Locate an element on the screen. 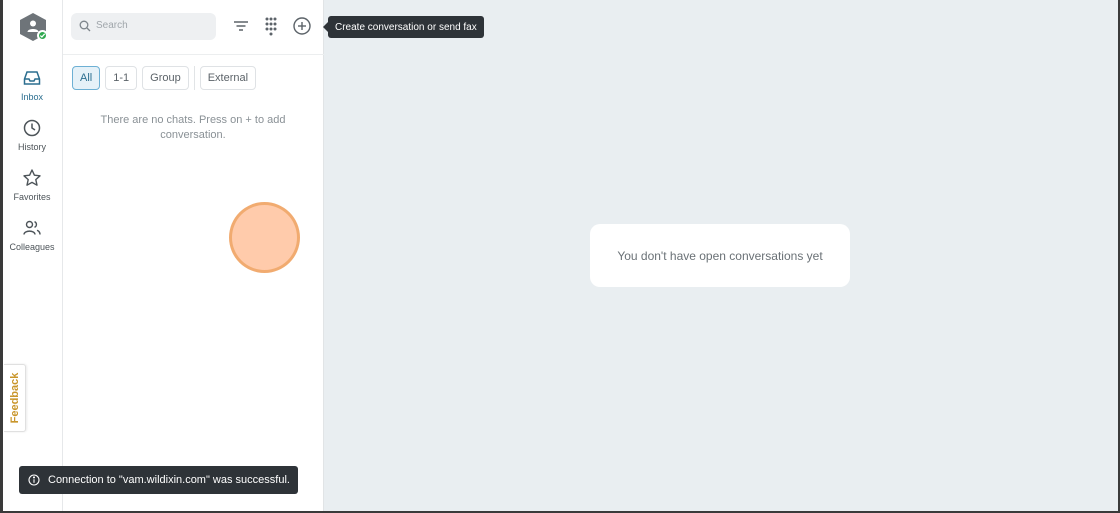 This screenshot has width=1120, height=513. rail-item-label: Inbox is located at coordinates (32, 97).